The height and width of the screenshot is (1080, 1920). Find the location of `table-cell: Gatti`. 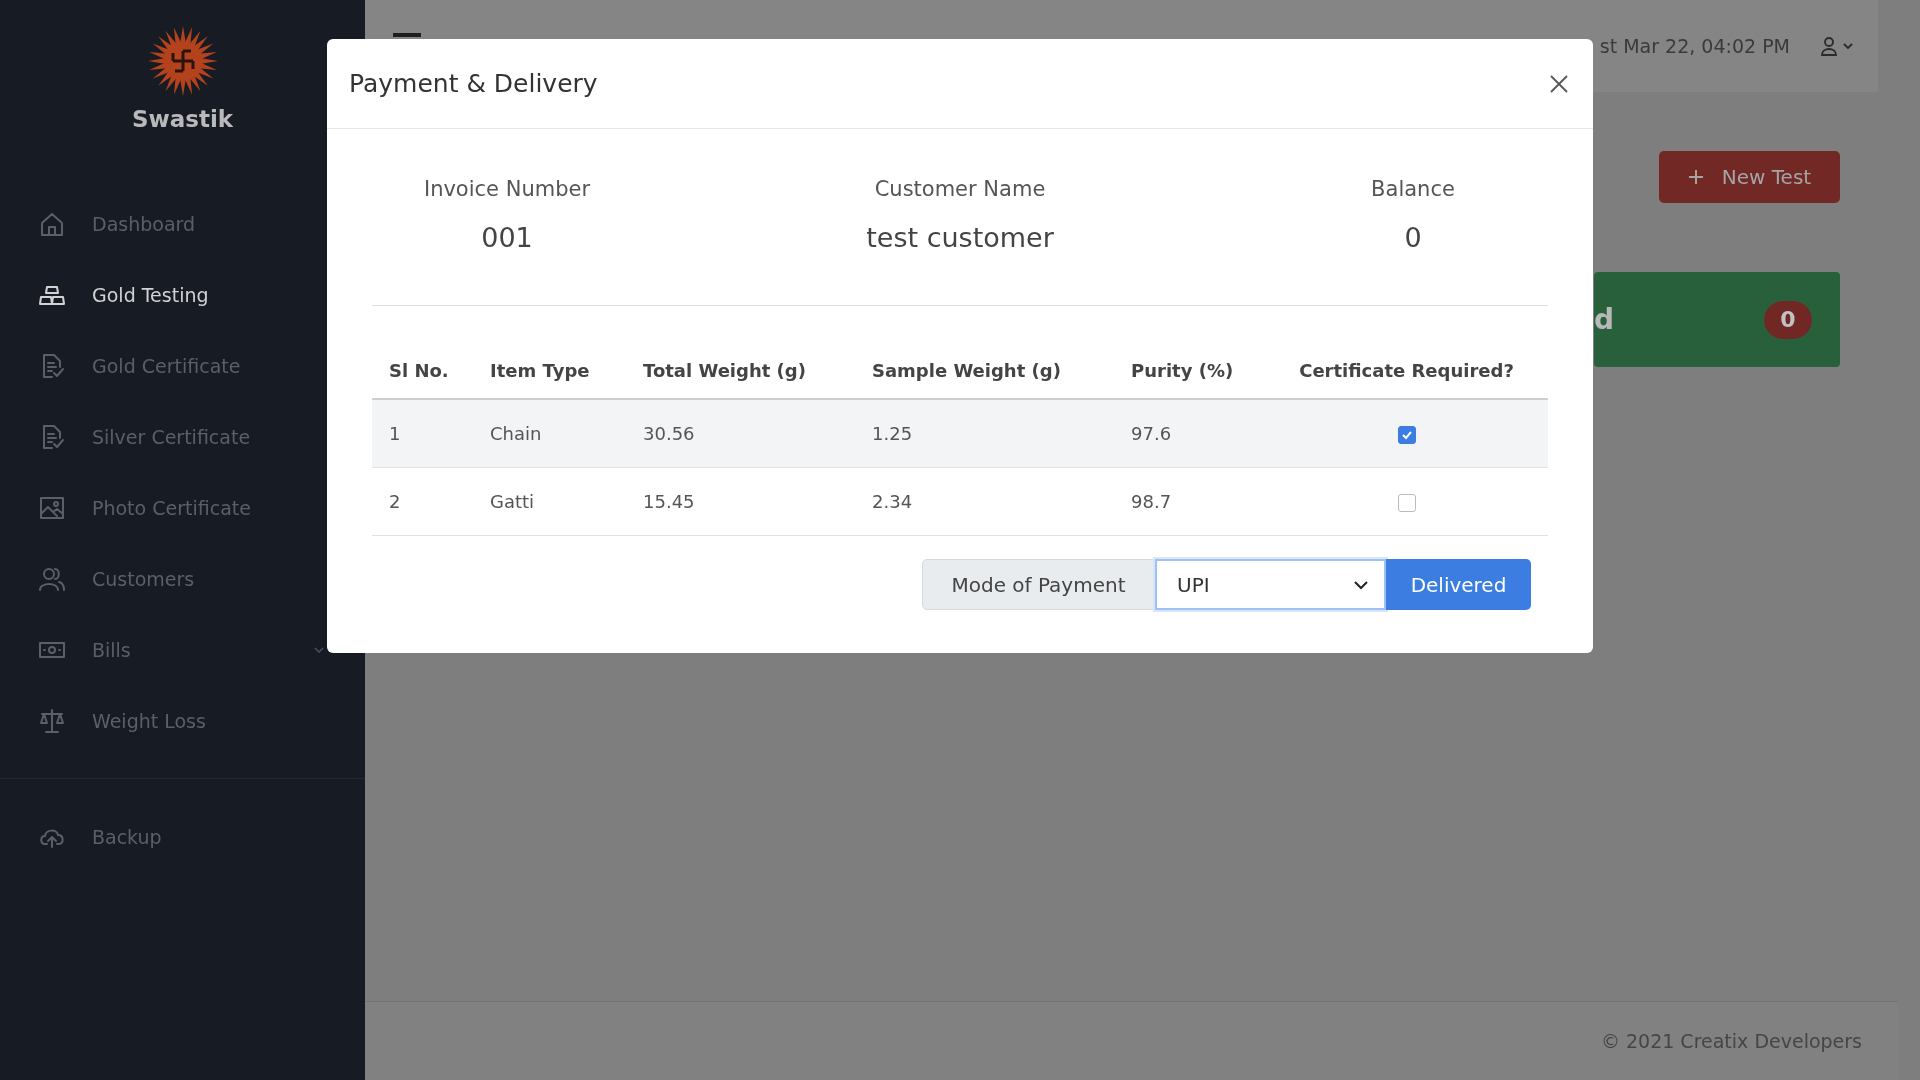

table-cell: Gatti is located at coordinates (512, 501).